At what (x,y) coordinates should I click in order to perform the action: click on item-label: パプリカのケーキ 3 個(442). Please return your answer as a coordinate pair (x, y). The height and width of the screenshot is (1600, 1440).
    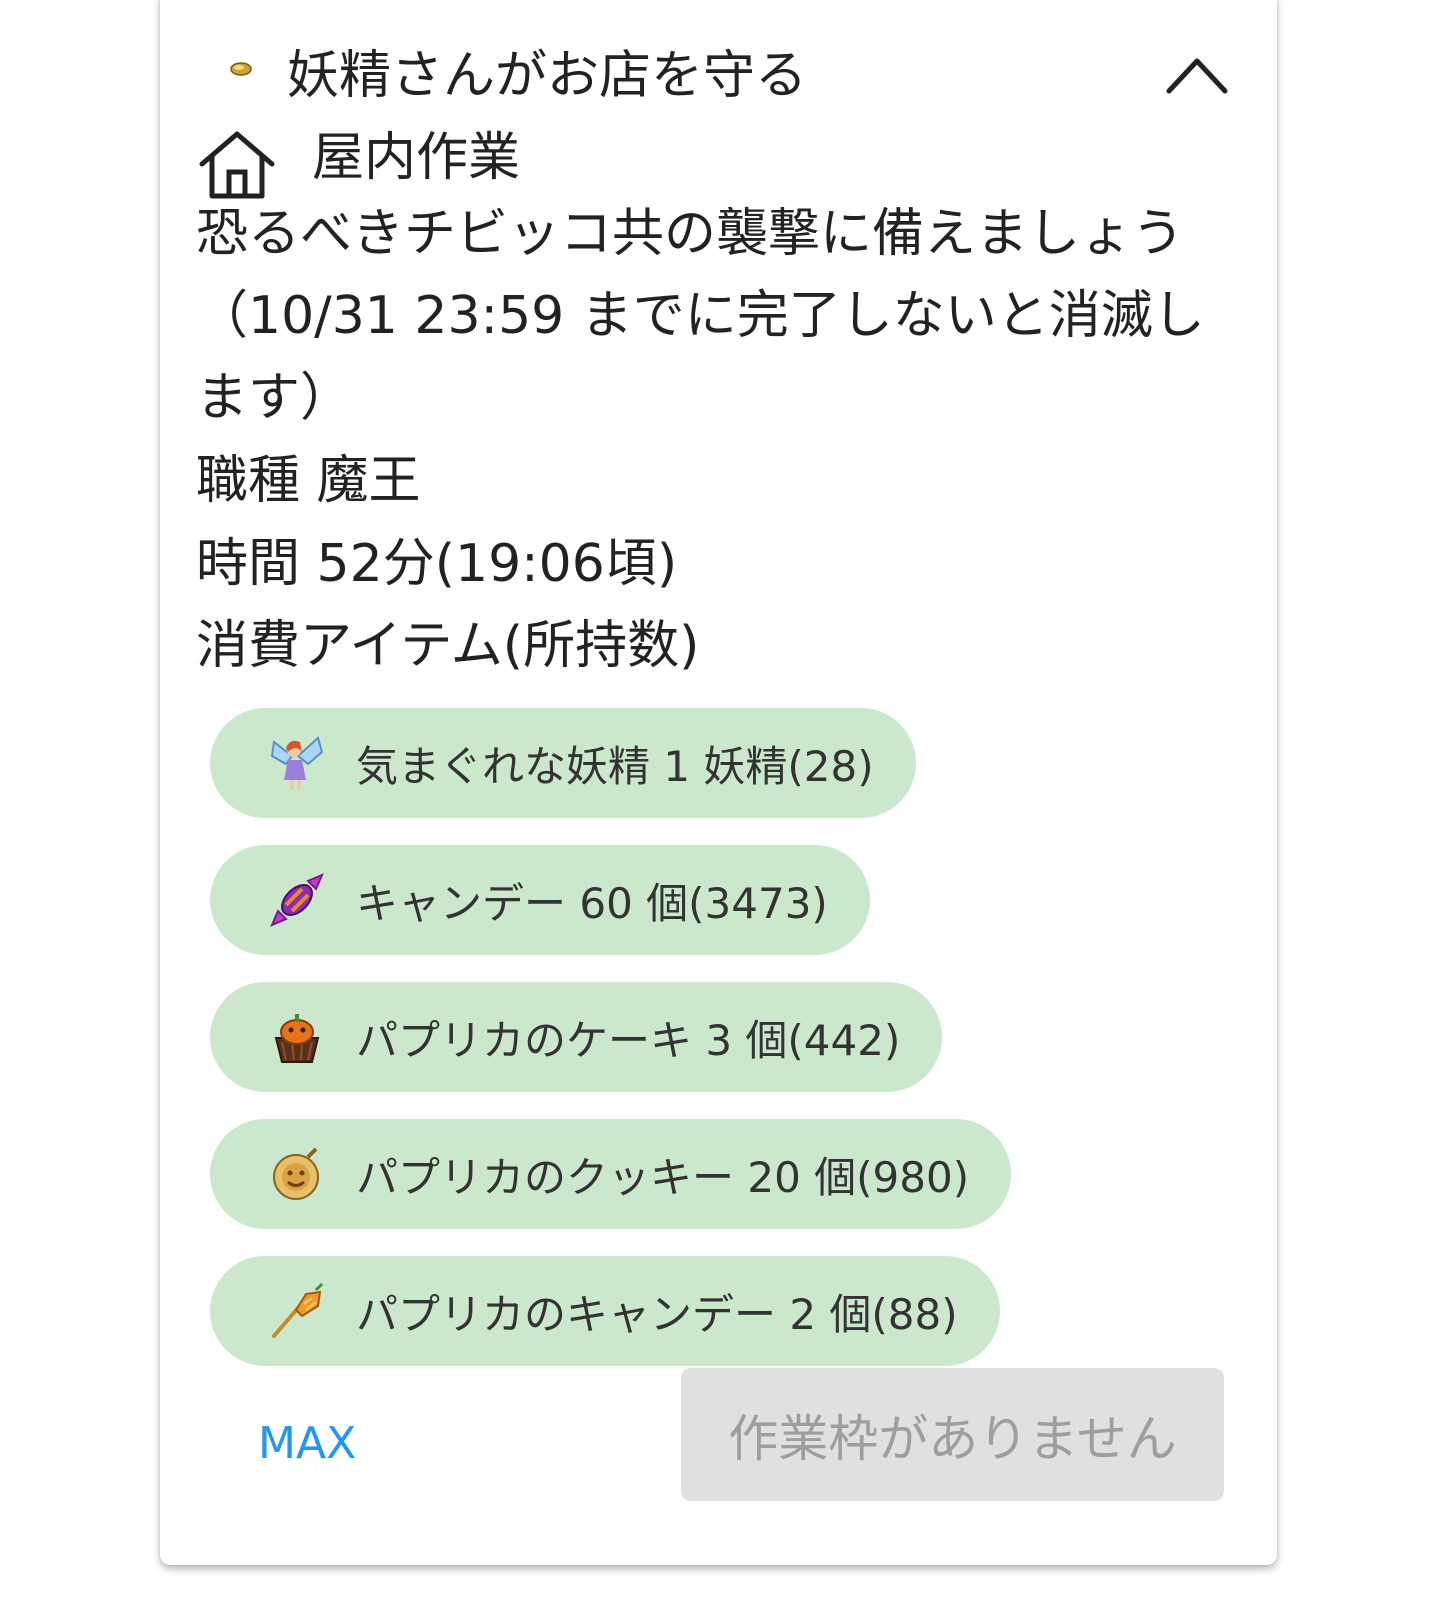
    Looking at the image, I should click on (628, 1040).